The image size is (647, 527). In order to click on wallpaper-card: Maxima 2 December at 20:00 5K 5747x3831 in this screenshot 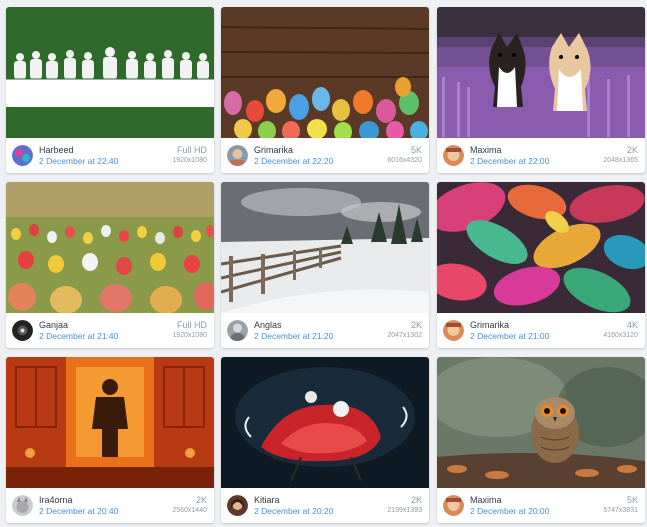, I will do `click(541, 440)`.